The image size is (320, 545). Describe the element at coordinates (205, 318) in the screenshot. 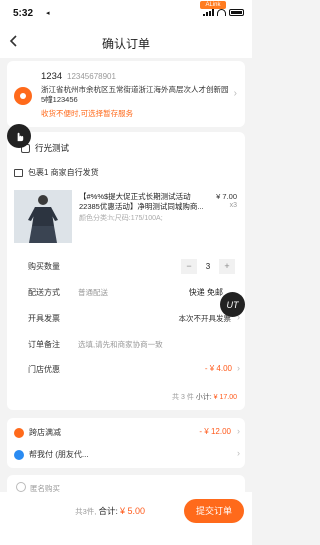

I see `invoice-value: 本次不开具发票` at that location.